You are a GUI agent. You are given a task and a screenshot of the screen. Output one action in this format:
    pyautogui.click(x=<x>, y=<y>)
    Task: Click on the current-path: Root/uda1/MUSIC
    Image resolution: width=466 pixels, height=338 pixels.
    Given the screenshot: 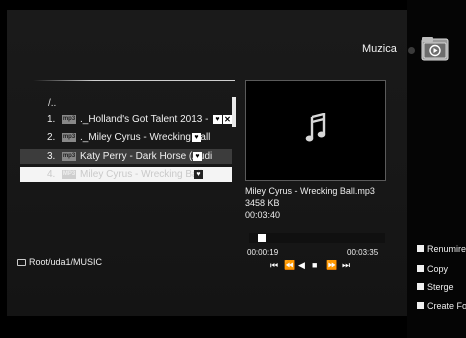 What is the action you would take?
    pyautogui.click(x=66, y=262)
    